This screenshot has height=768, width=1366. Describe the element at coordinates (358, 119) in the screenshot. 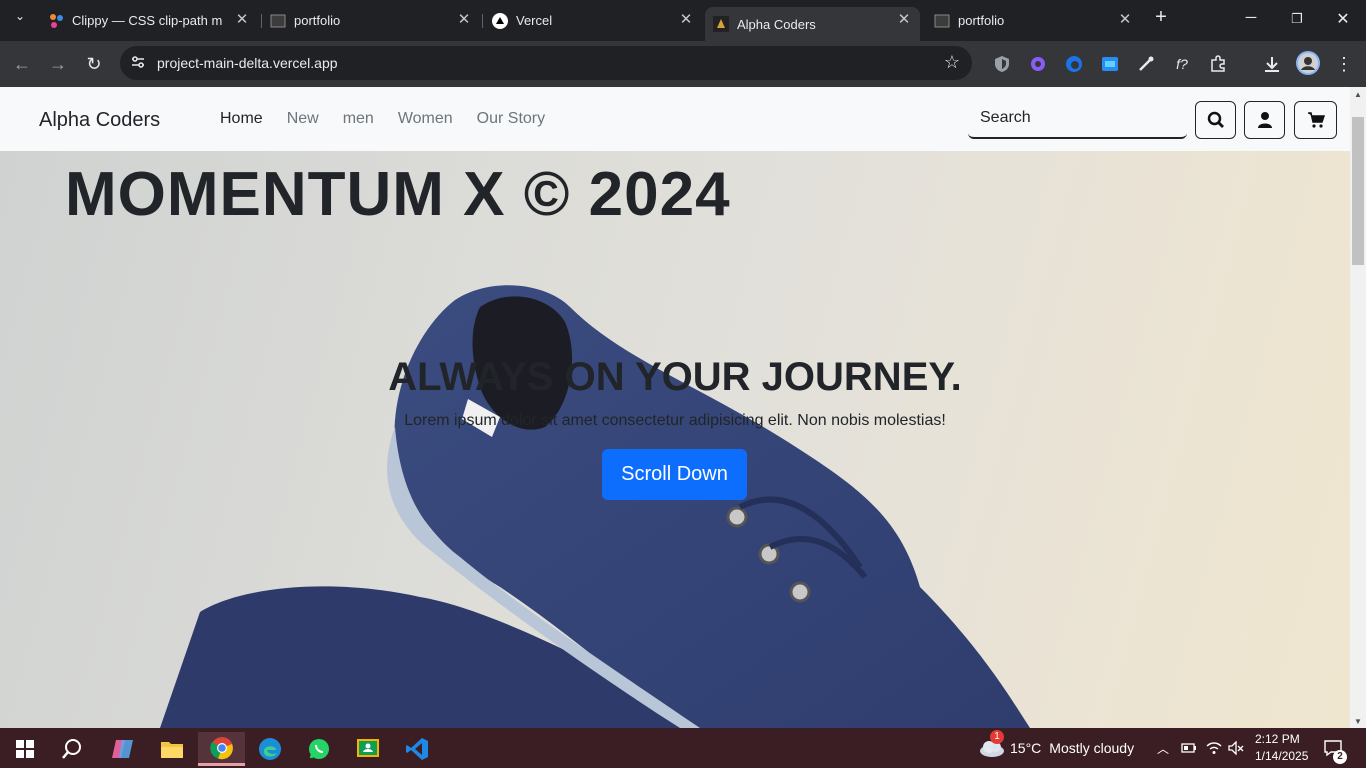

I see `nav-men: men` at that location.